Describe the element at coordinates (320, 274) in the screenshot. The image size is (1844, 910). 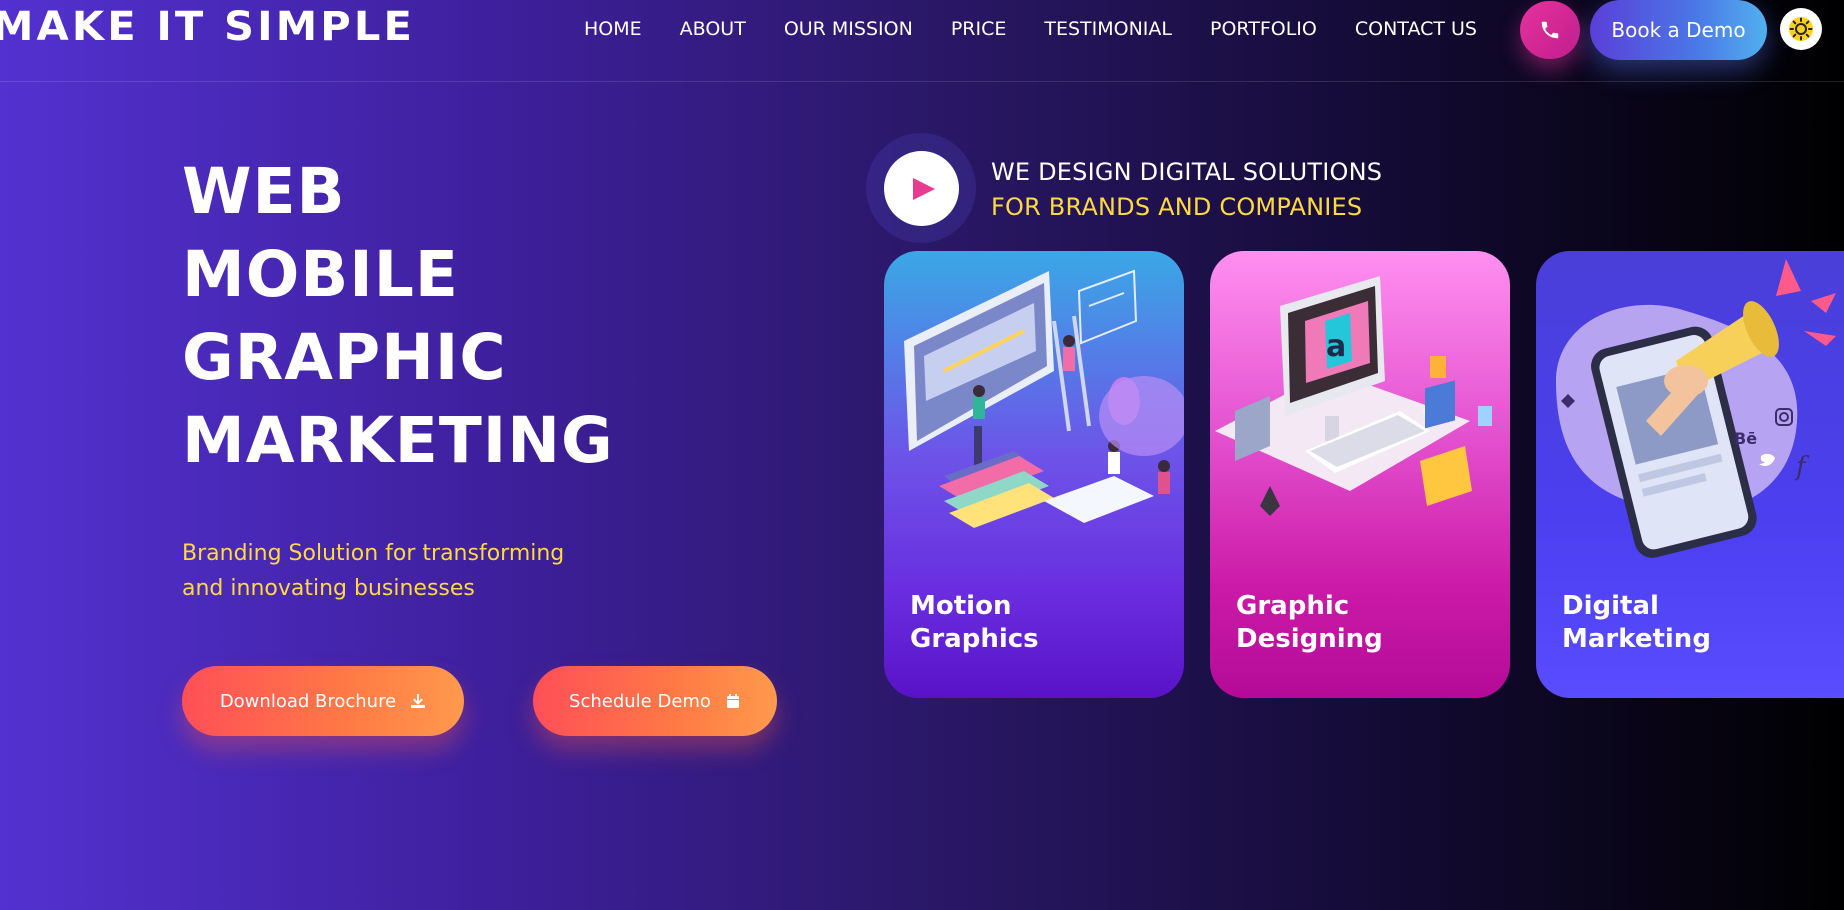
I see `hero-title-line-mobile: MOBILE` at that location.